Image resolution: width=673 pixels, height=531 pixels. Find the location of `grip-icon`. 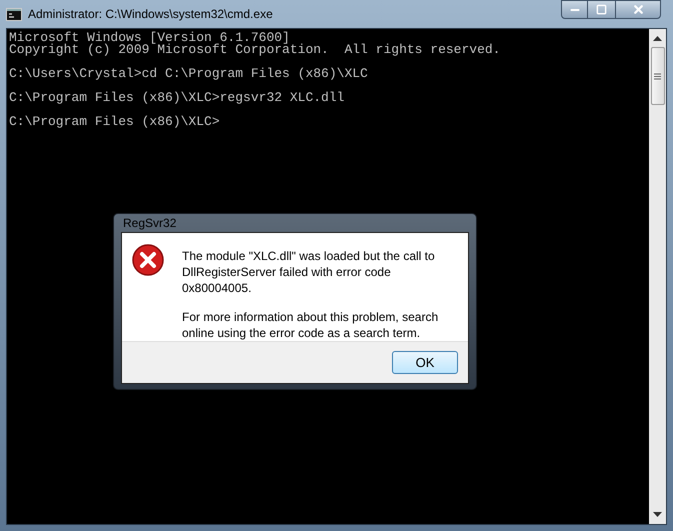

grip-icon is located at coordinates (657, 76).